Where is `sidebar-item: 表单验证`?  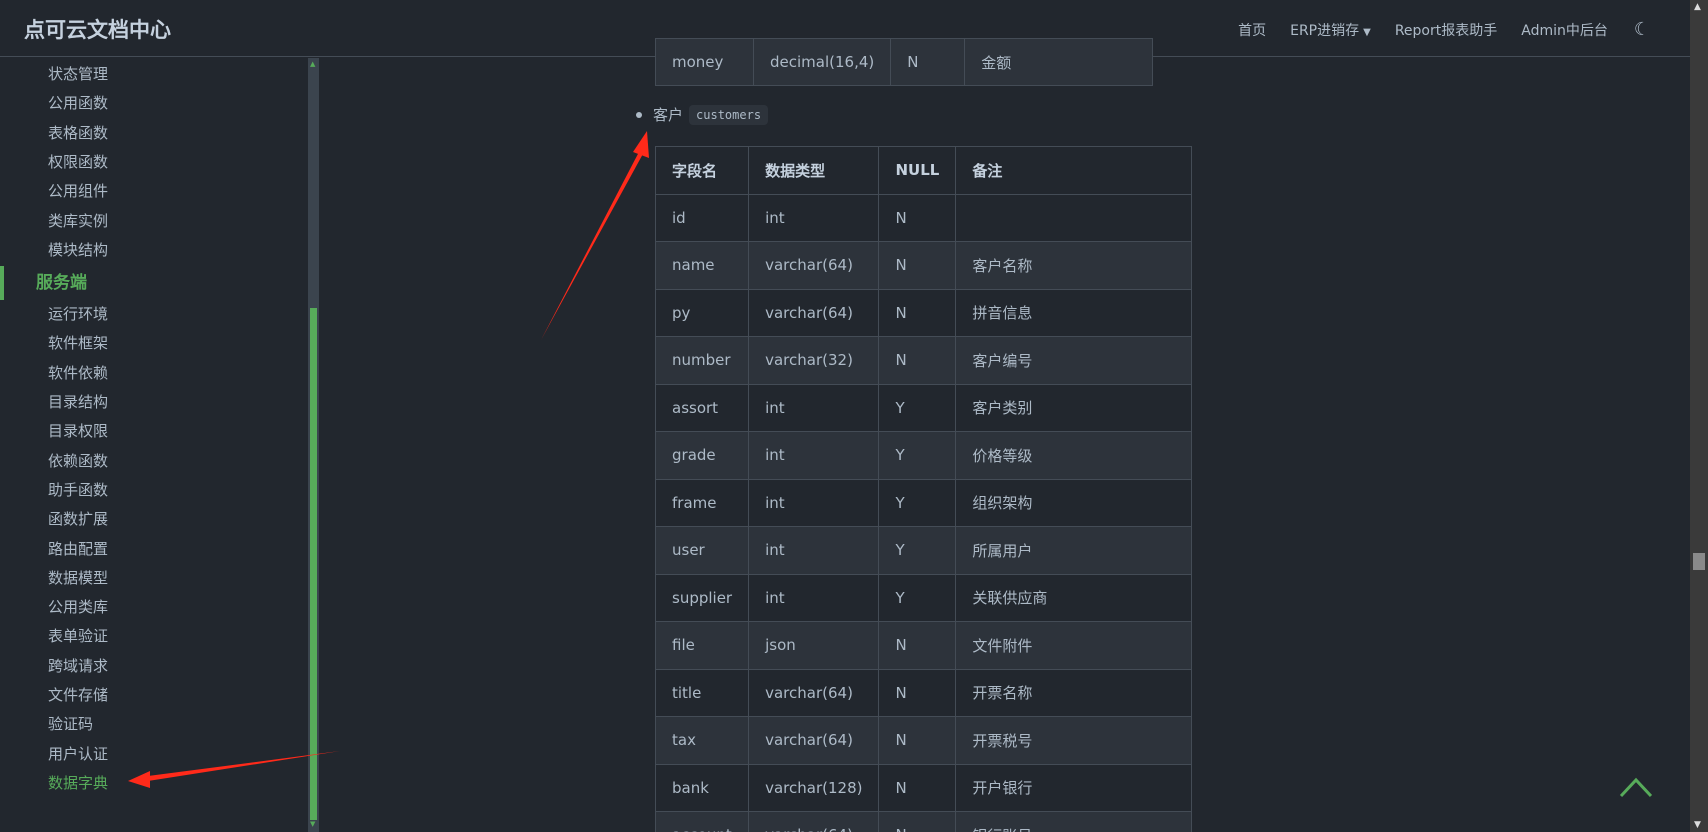
sidebar-item: 表单验证 is located at coordinates (78, 636).